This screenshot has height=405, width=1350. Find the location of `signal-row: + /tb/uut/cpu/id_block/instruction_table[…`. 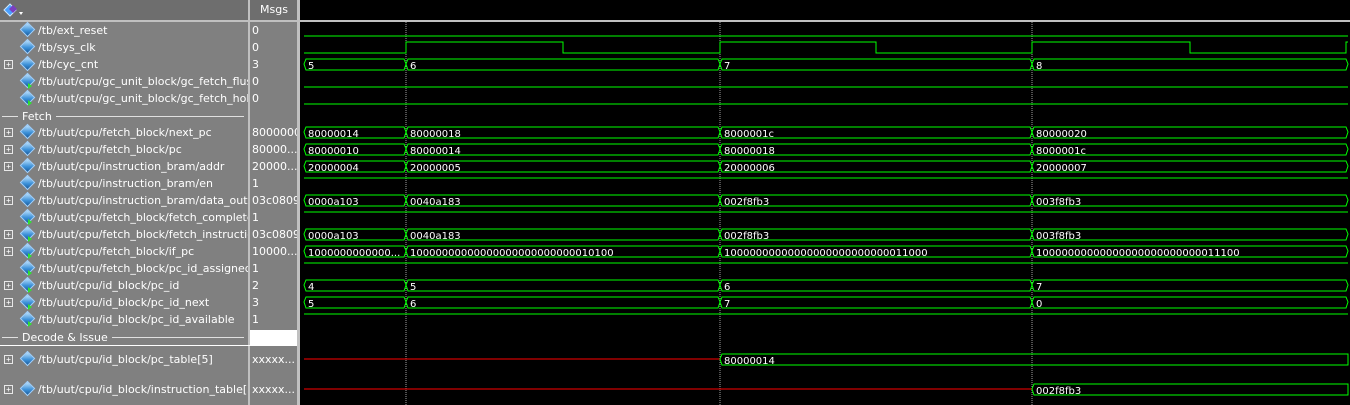

signal-row: + /tb/uut/cpu/id_block/instruction_table[… is located at coordinates (124, 389).